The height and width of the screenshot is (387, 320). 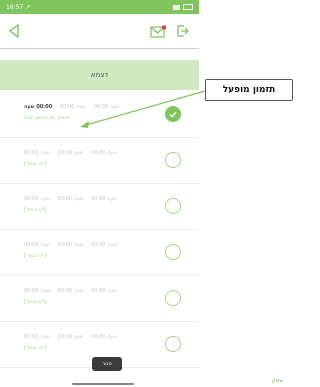 I want to click on callout-text: תזמון מופעל, so click(x=249, y=90).